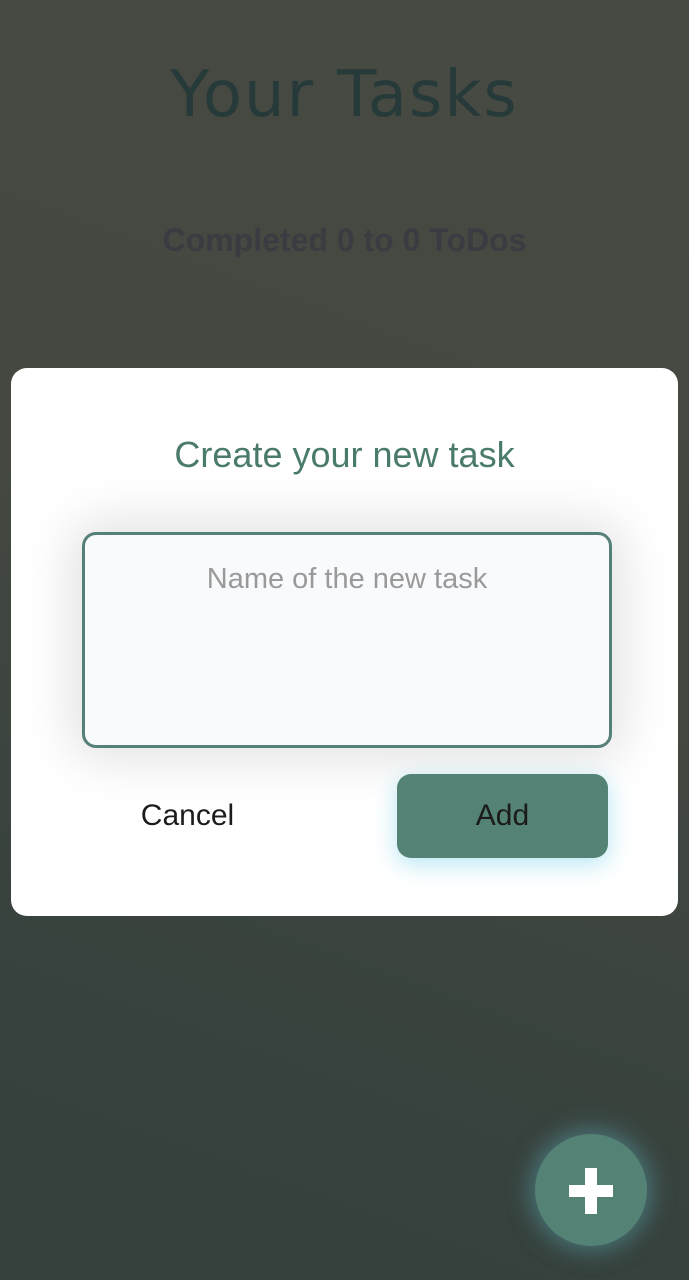 The height and width of the screenshot is (1280, 689). Describe the element at coordinates (344, 240) in the screenshot. I see `completed-count: Completed 0 to 0 ToDos` at that location.